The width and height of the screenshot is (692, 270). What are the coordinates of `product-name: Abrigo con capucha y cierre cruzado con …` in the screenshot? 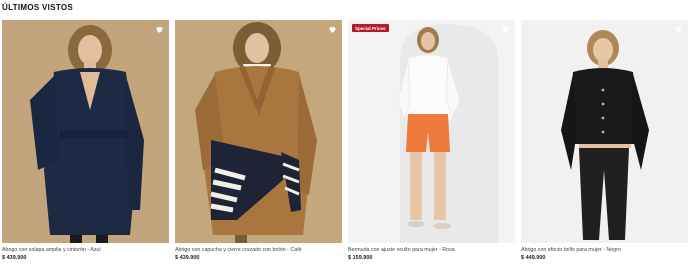 It's located at (258, 250).